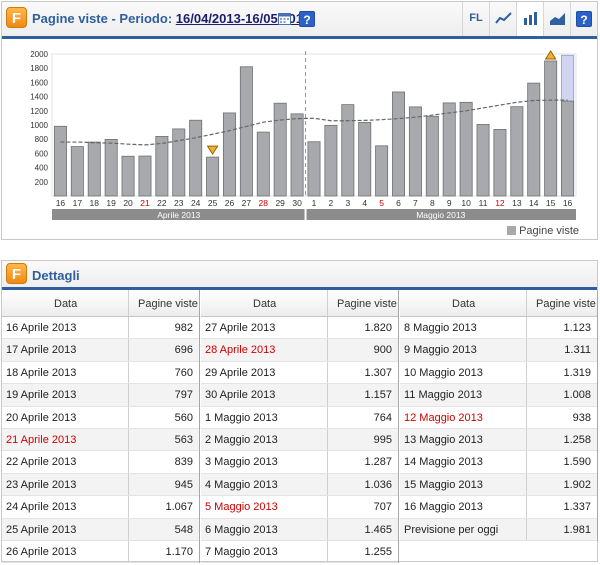 Image resolution: width=600 pixels, height=565 pixels. I want to click on x-tick-label: 21, so click(145, 203).